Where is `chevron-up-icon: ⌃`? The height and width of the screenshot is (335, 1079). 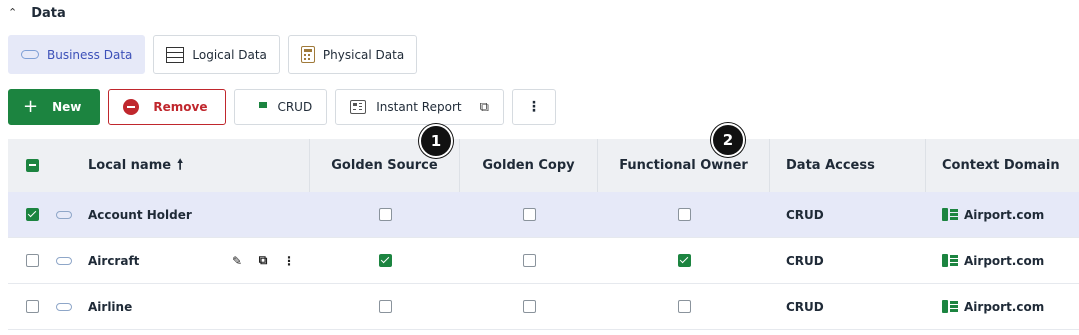 chevron-up-icon: ⌃ is located at coordinates (12, 12).